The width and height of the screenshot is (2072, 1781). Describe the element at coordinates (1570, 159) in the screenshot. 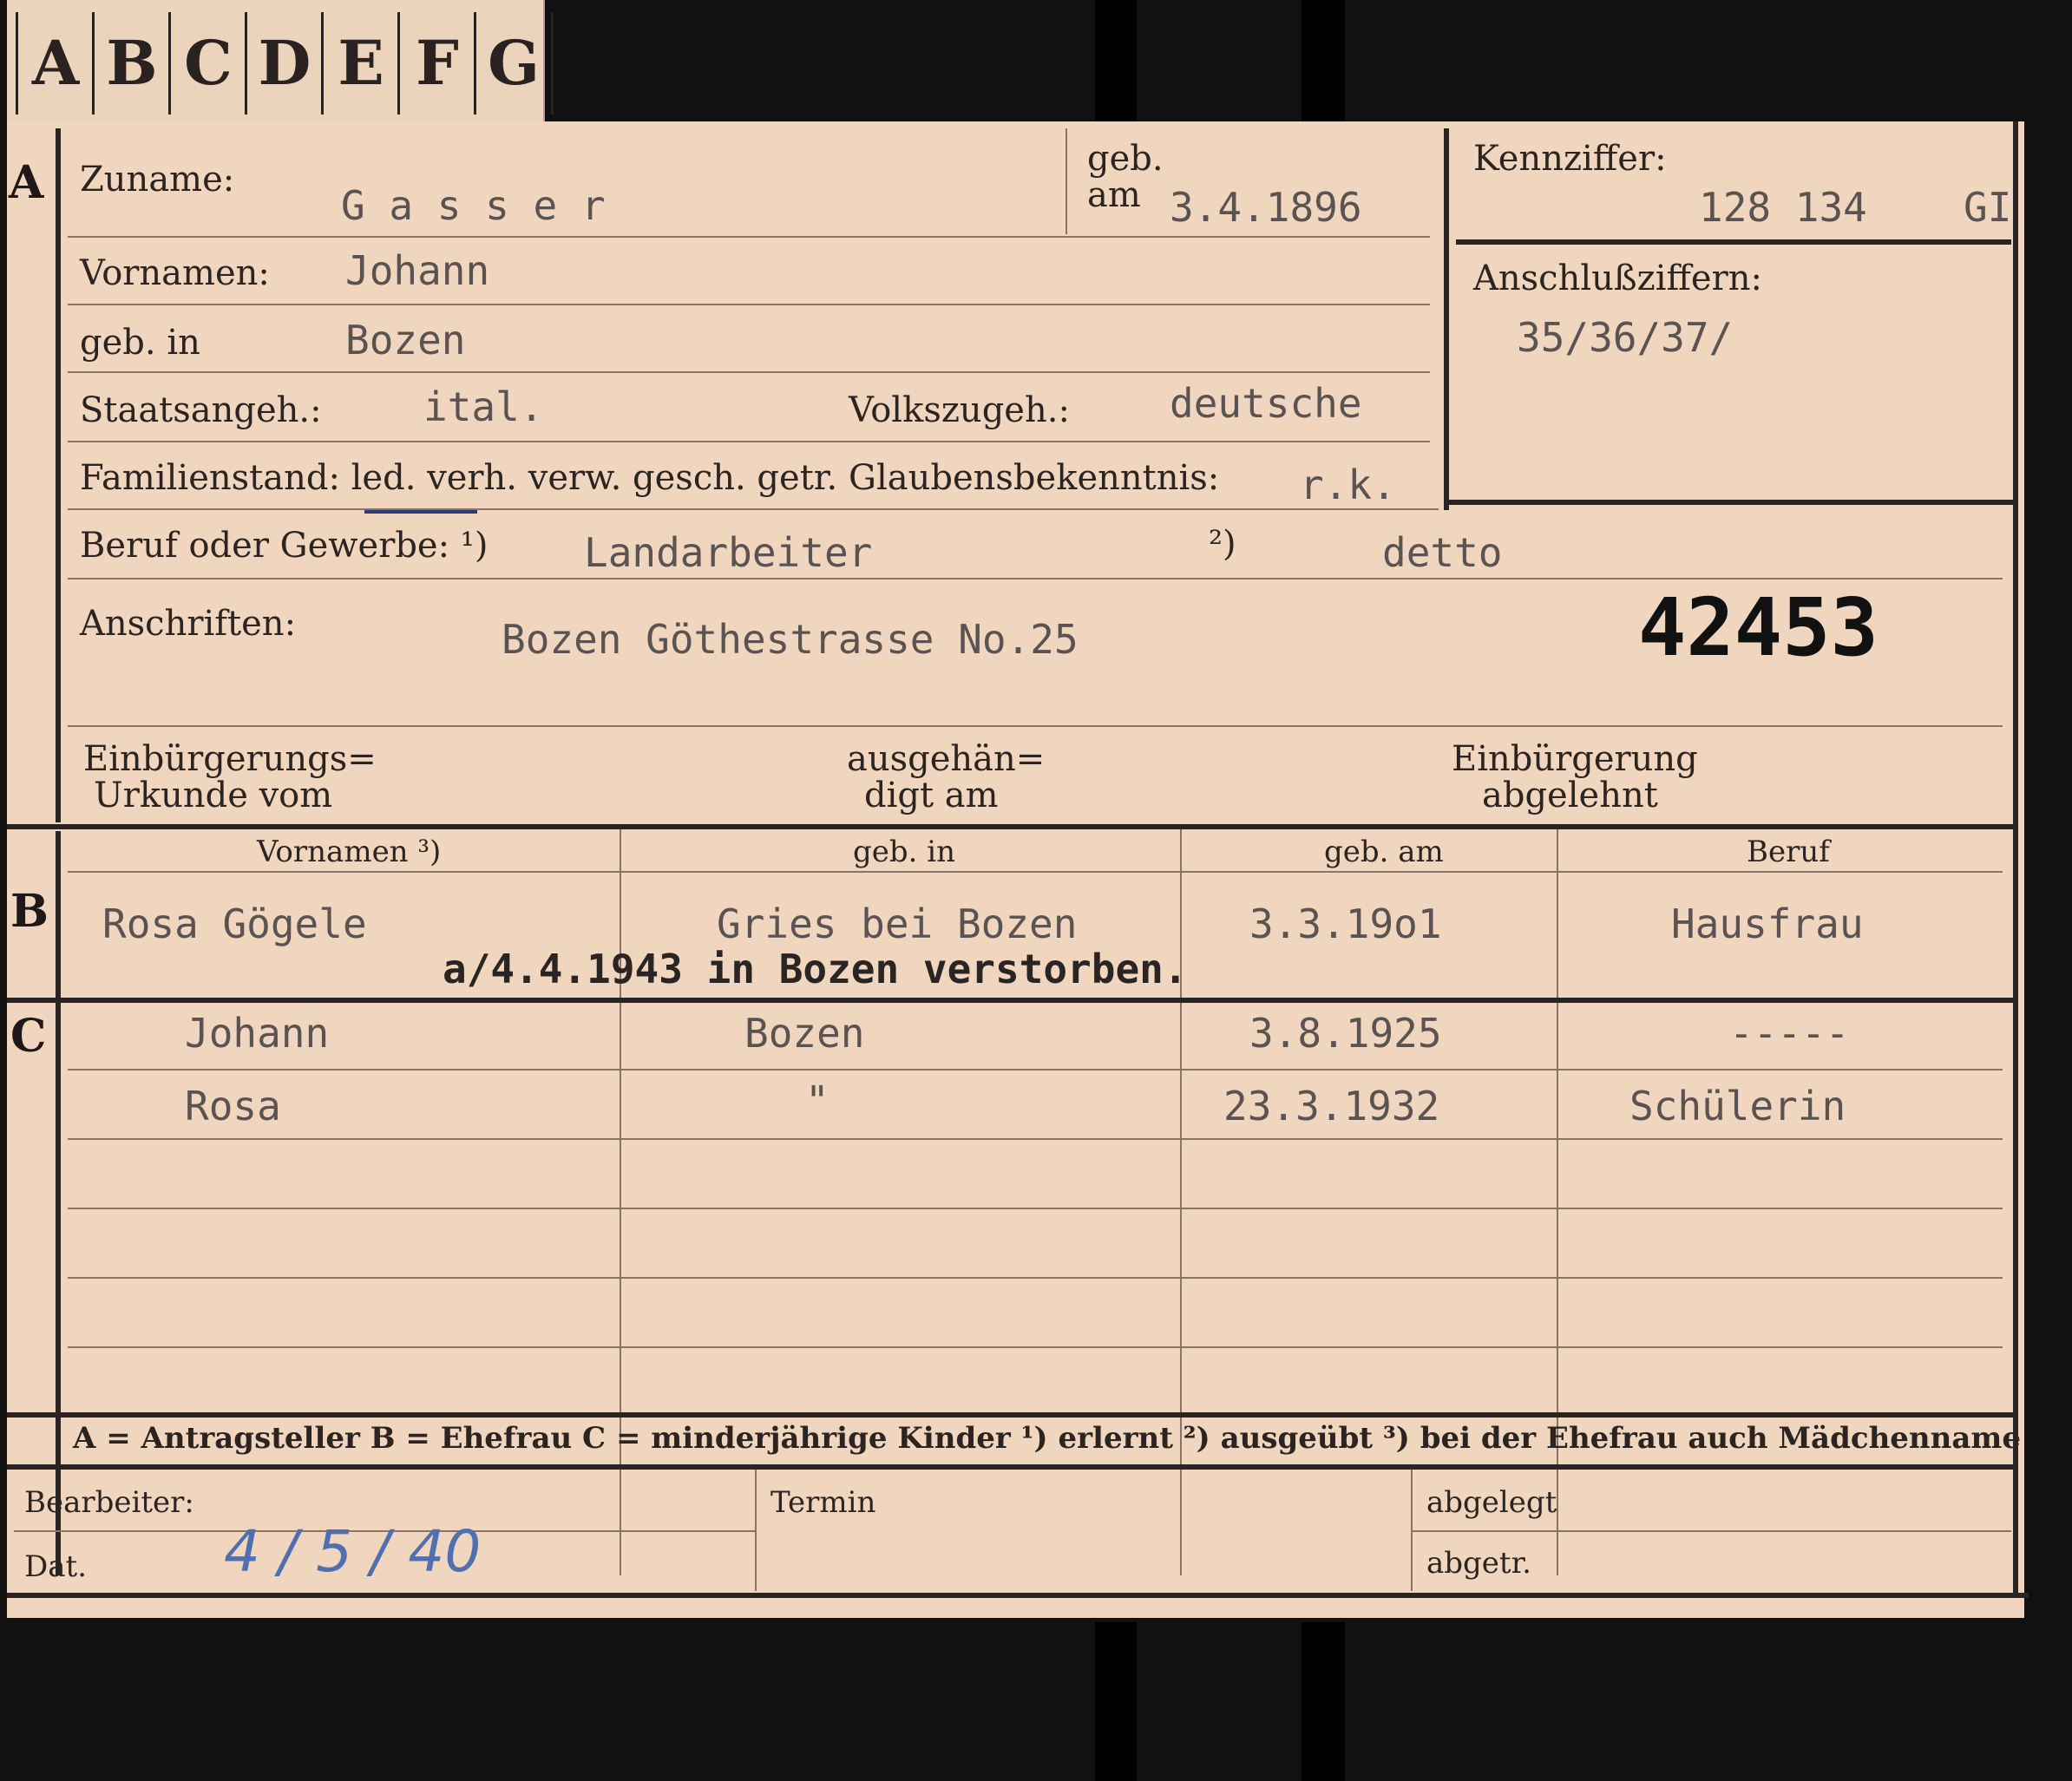

I see `kennziffer-label: Kennziffer:` at that location.